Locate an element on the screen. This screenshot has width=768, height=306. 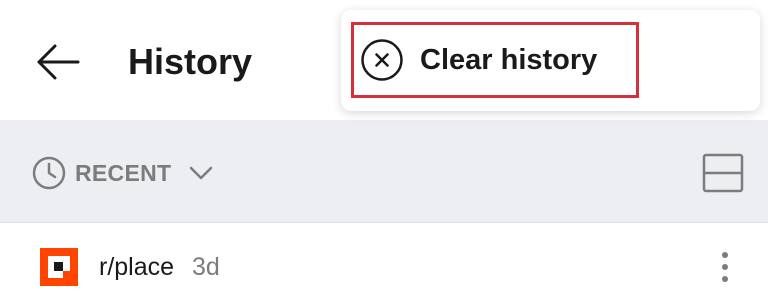
sort-dropdown: RECENT is located at coordinates (122, 173).